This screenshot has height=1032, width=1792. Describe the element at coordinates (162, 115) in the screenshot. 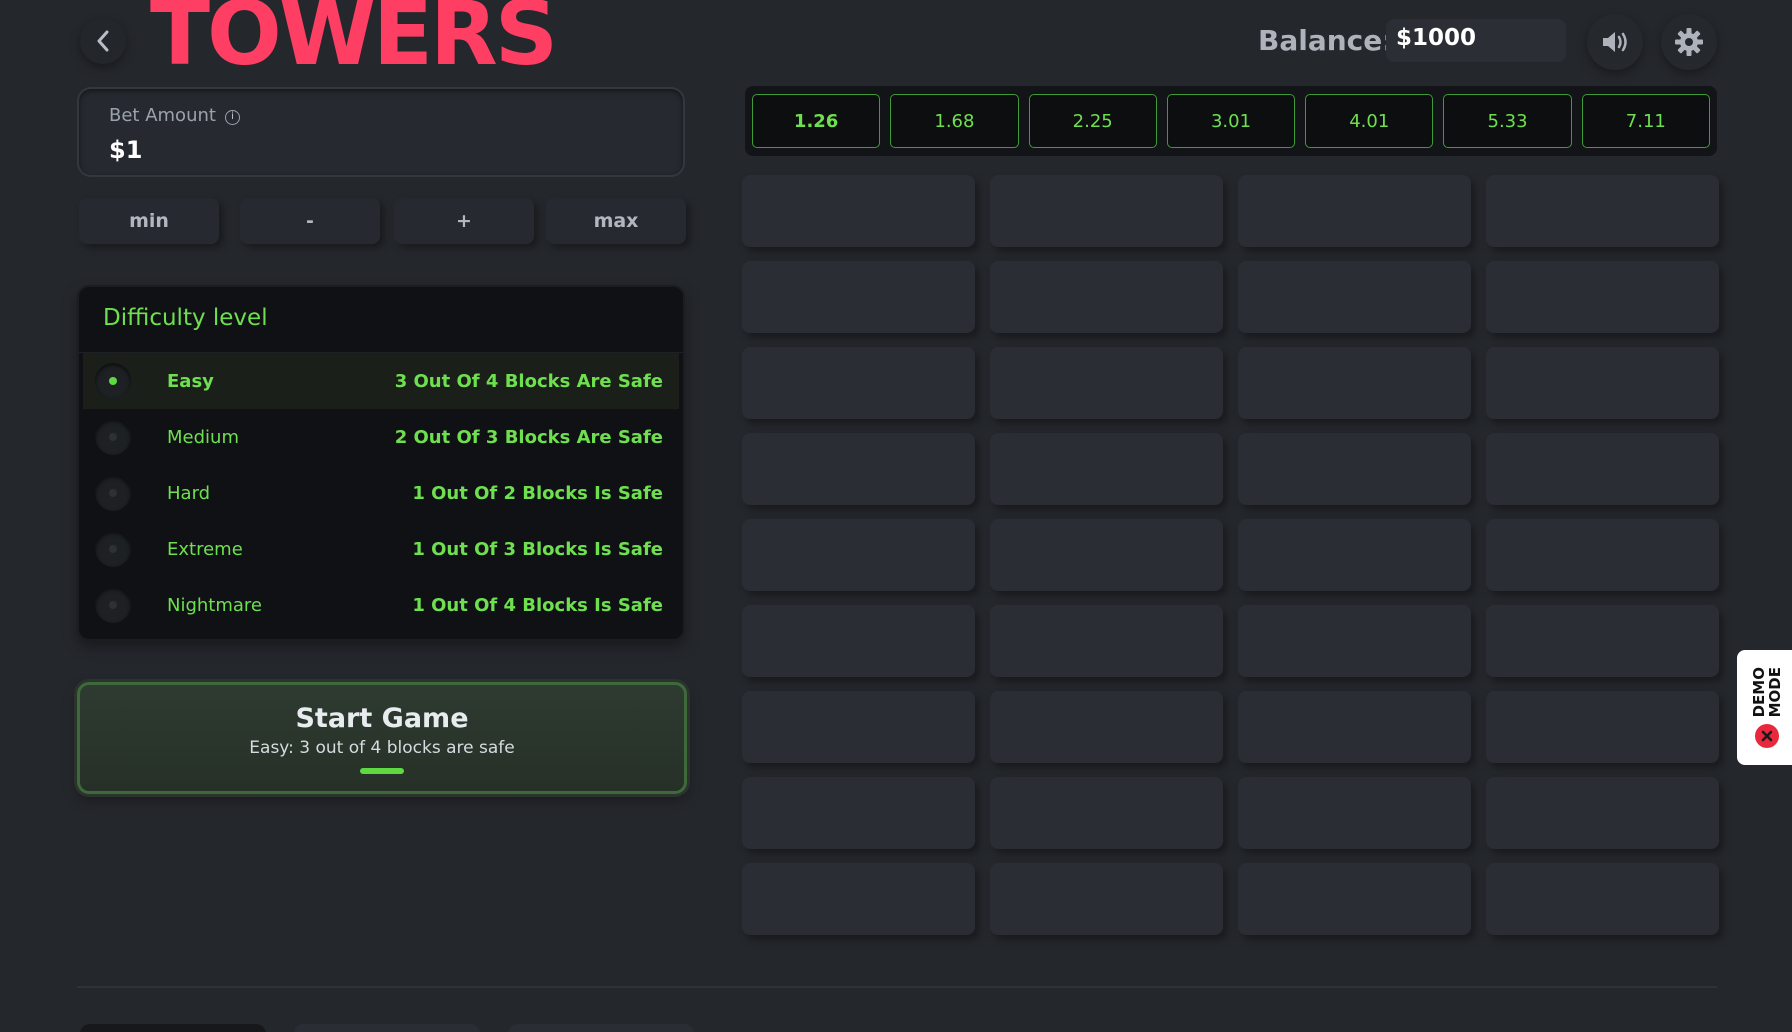

I see `bet-amount-label: Bet Amount` at that location.